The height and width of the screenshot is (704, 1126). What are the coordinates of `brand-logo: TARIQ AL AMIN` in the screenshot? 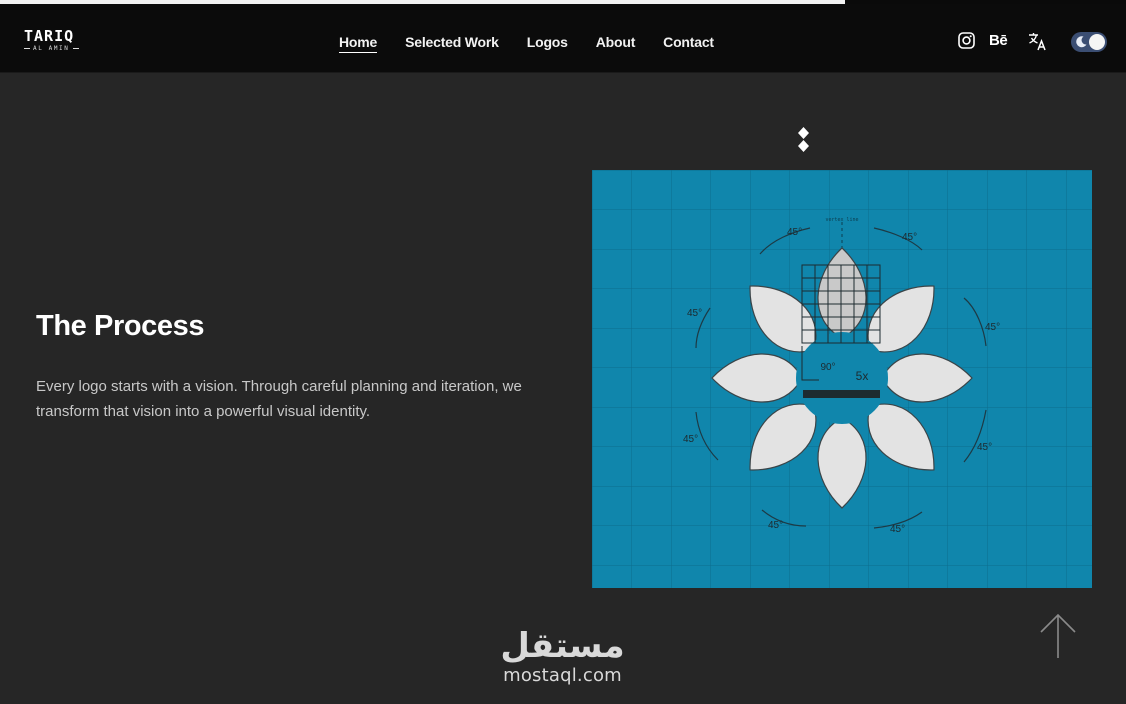 It's located at (57, 42).